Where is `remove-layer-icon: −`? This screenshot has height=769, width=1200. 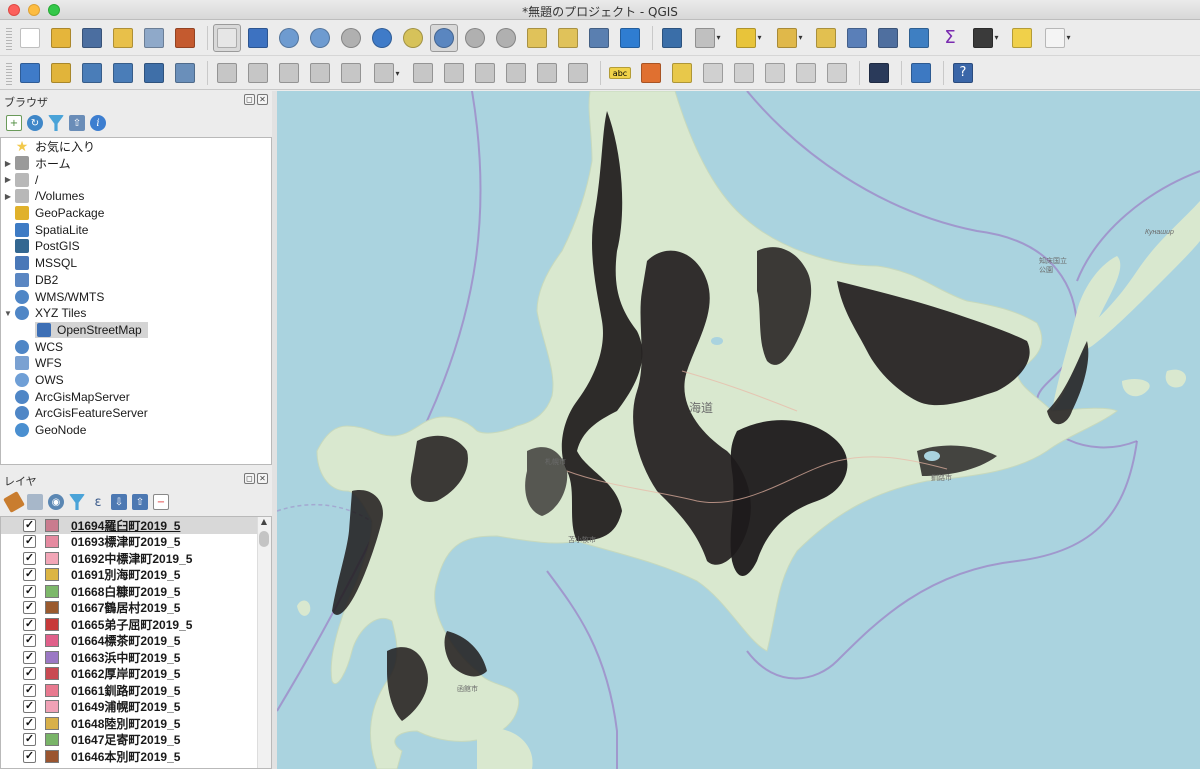 remove-layer-icon: − is located at coordinates (161, 502).